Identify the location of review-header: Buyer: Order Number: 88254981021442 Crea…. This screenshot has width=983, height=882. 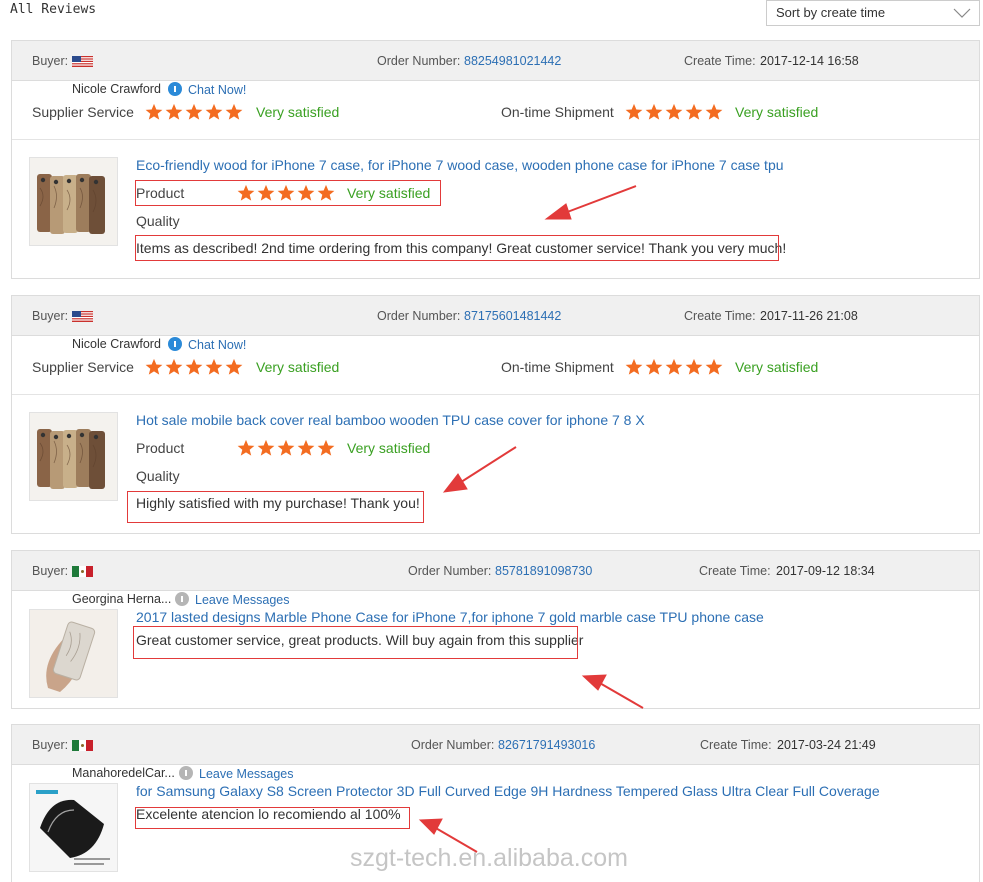
(495, 61).